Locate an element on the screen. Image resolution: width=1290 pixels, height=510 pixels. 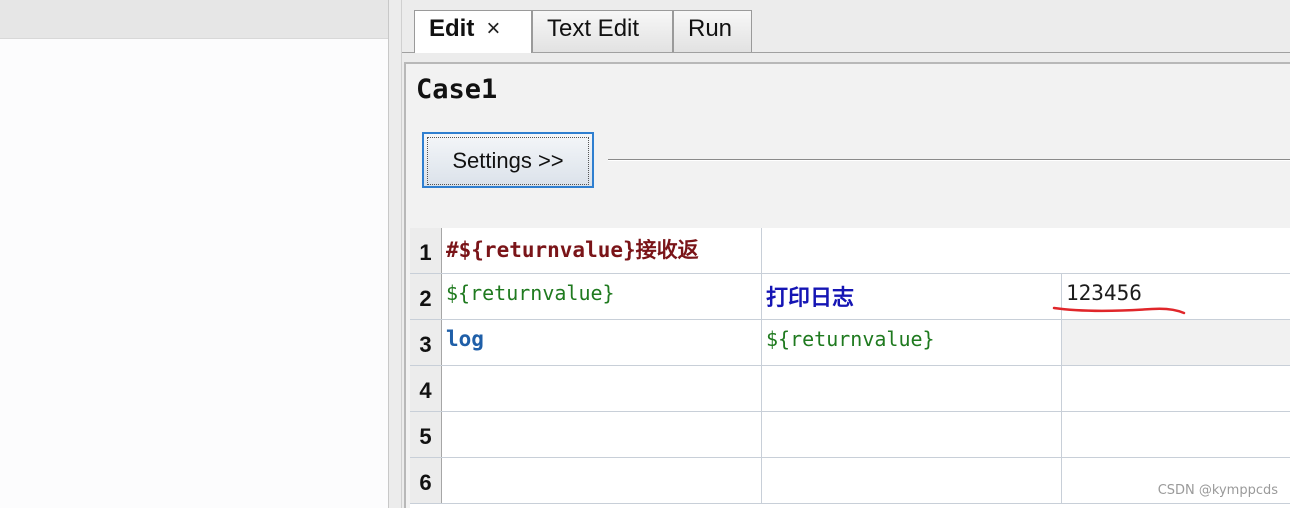
red-underline-annotation is located at coordinates (1119, 310).